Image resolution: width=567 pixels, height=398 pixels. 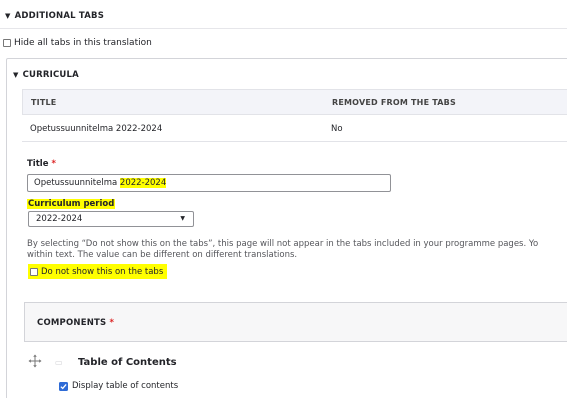 What do you see at coordinates (38, 164) in the screenshot?
I see `title-label-text: Title` at bounding box center [38, 164].